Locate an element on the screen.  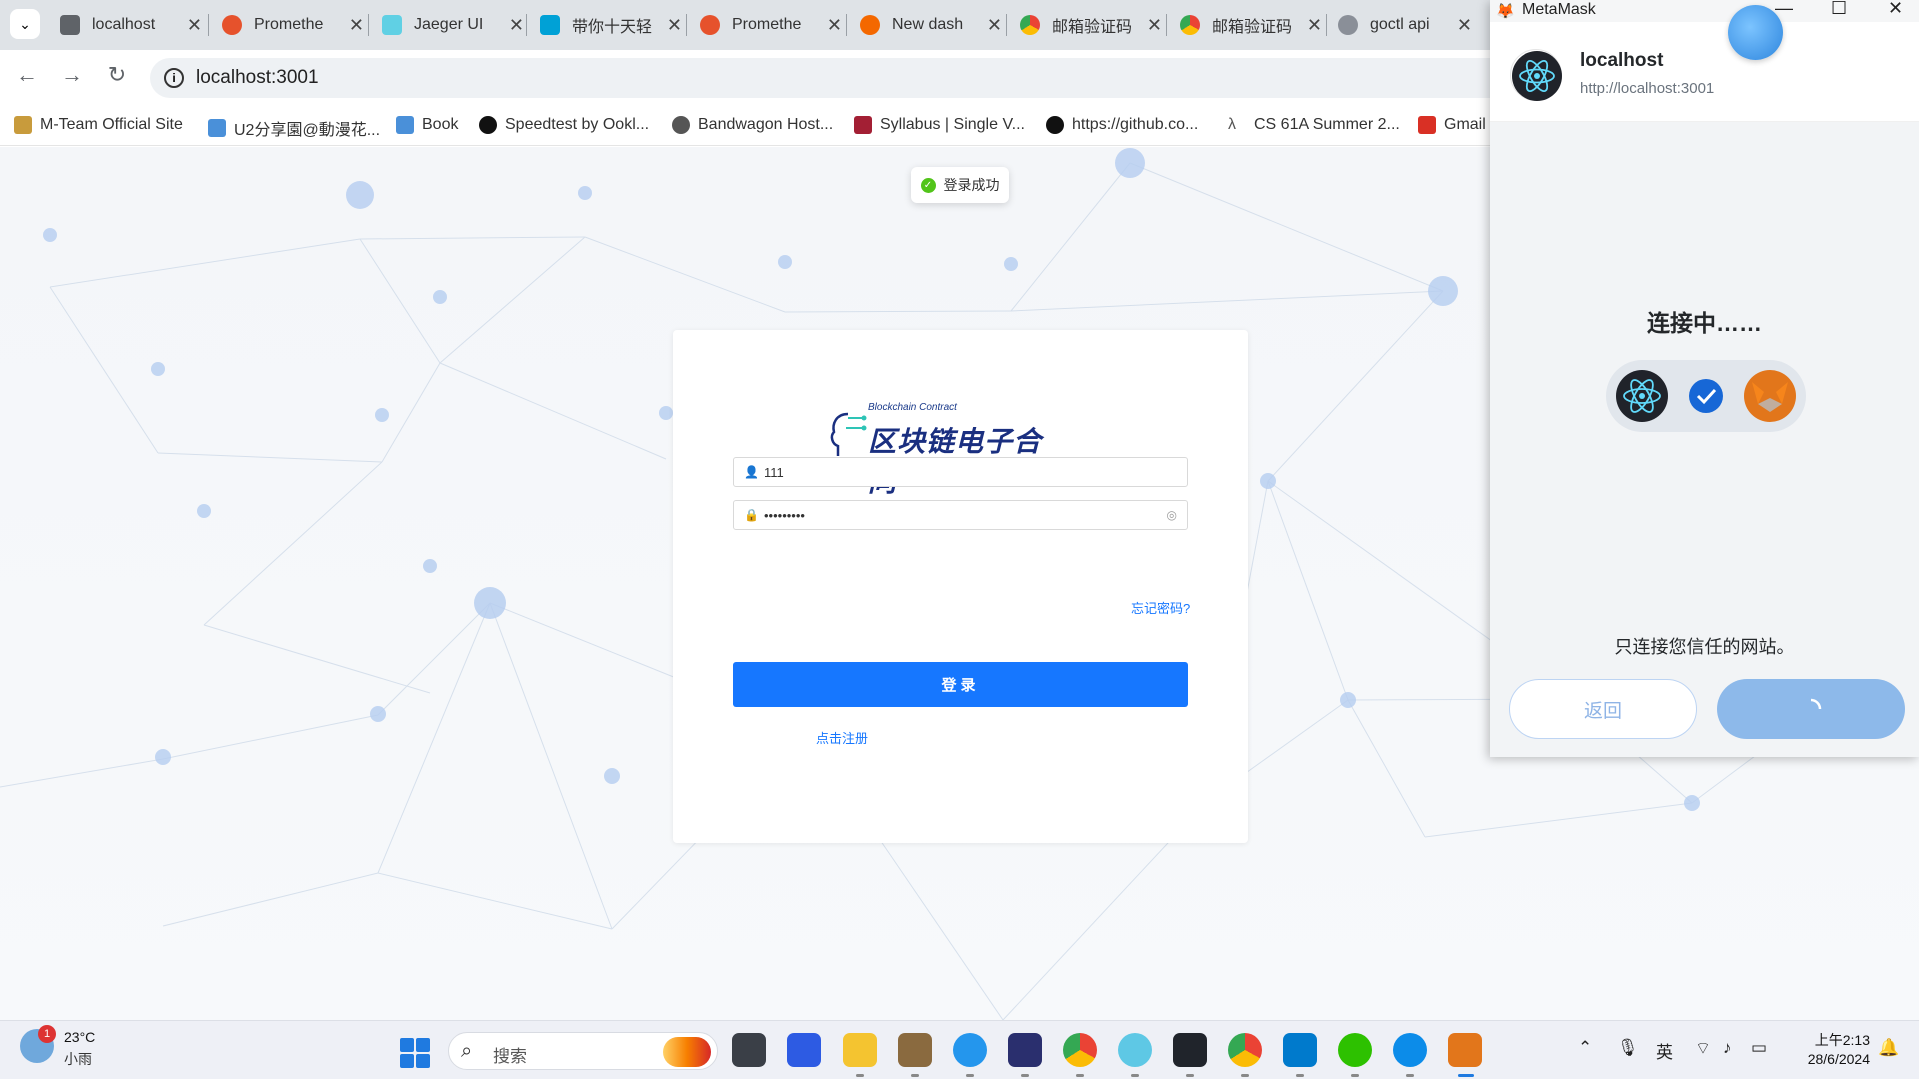
reload-icon: ↻ is located at coordinates (117, 75).